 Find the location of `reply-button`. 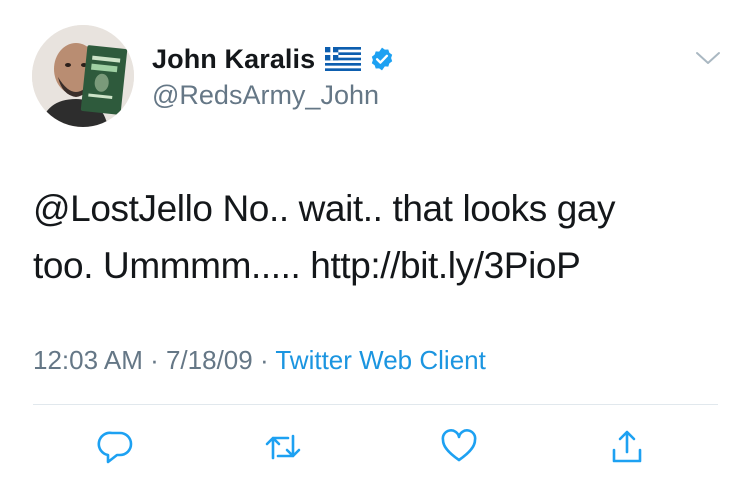

reply-button is located at coordinates (116, 447).